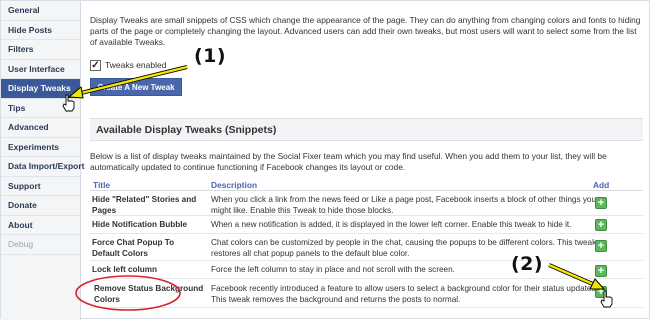 The image size is (650, 320). I want to click on callout-label-1: (1), so click(210, 56).